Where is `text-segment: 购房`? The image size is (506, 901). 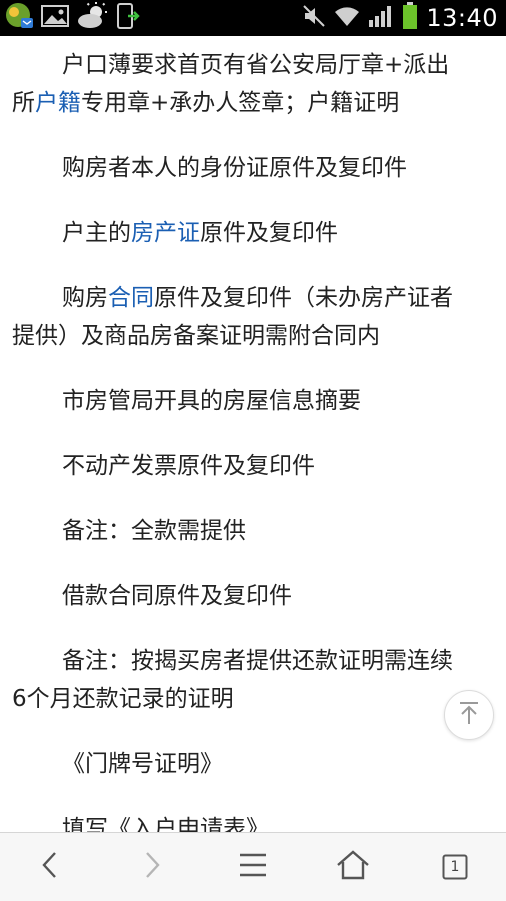 text-segment: 购房 is located at coordinates (85, 298).